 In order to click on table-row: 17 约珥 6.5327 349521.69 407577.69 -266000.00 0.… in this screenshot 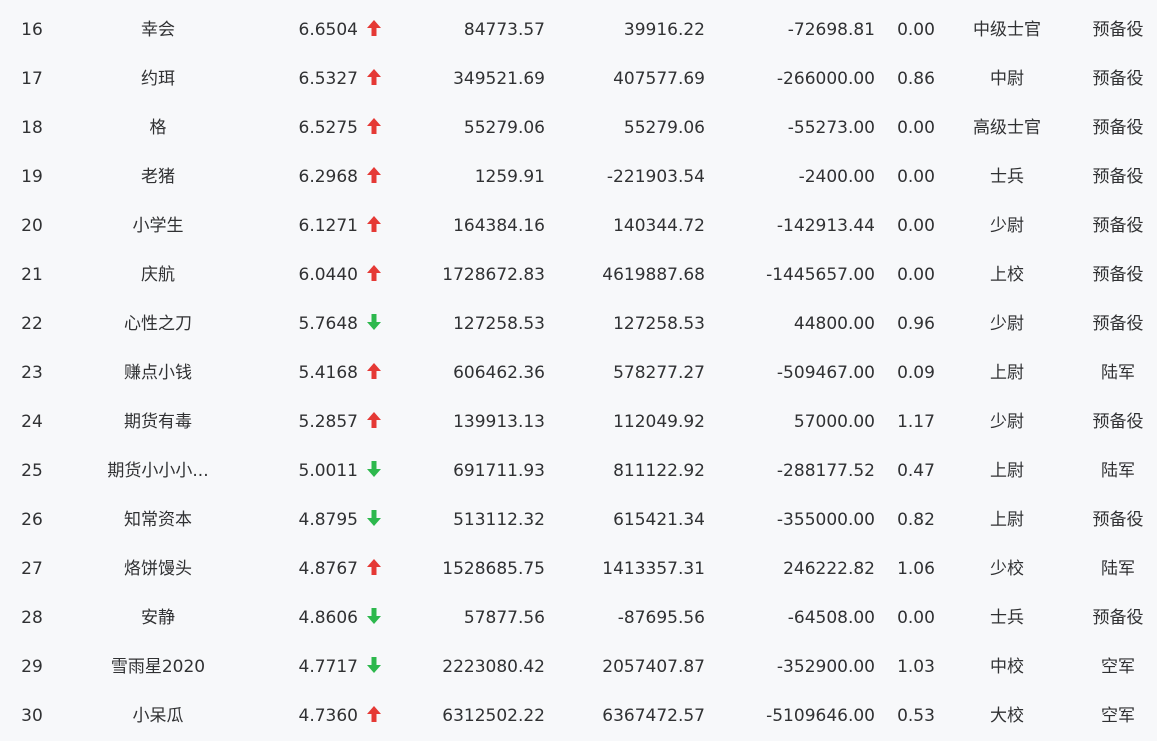, I will do `click(578, 79)`.